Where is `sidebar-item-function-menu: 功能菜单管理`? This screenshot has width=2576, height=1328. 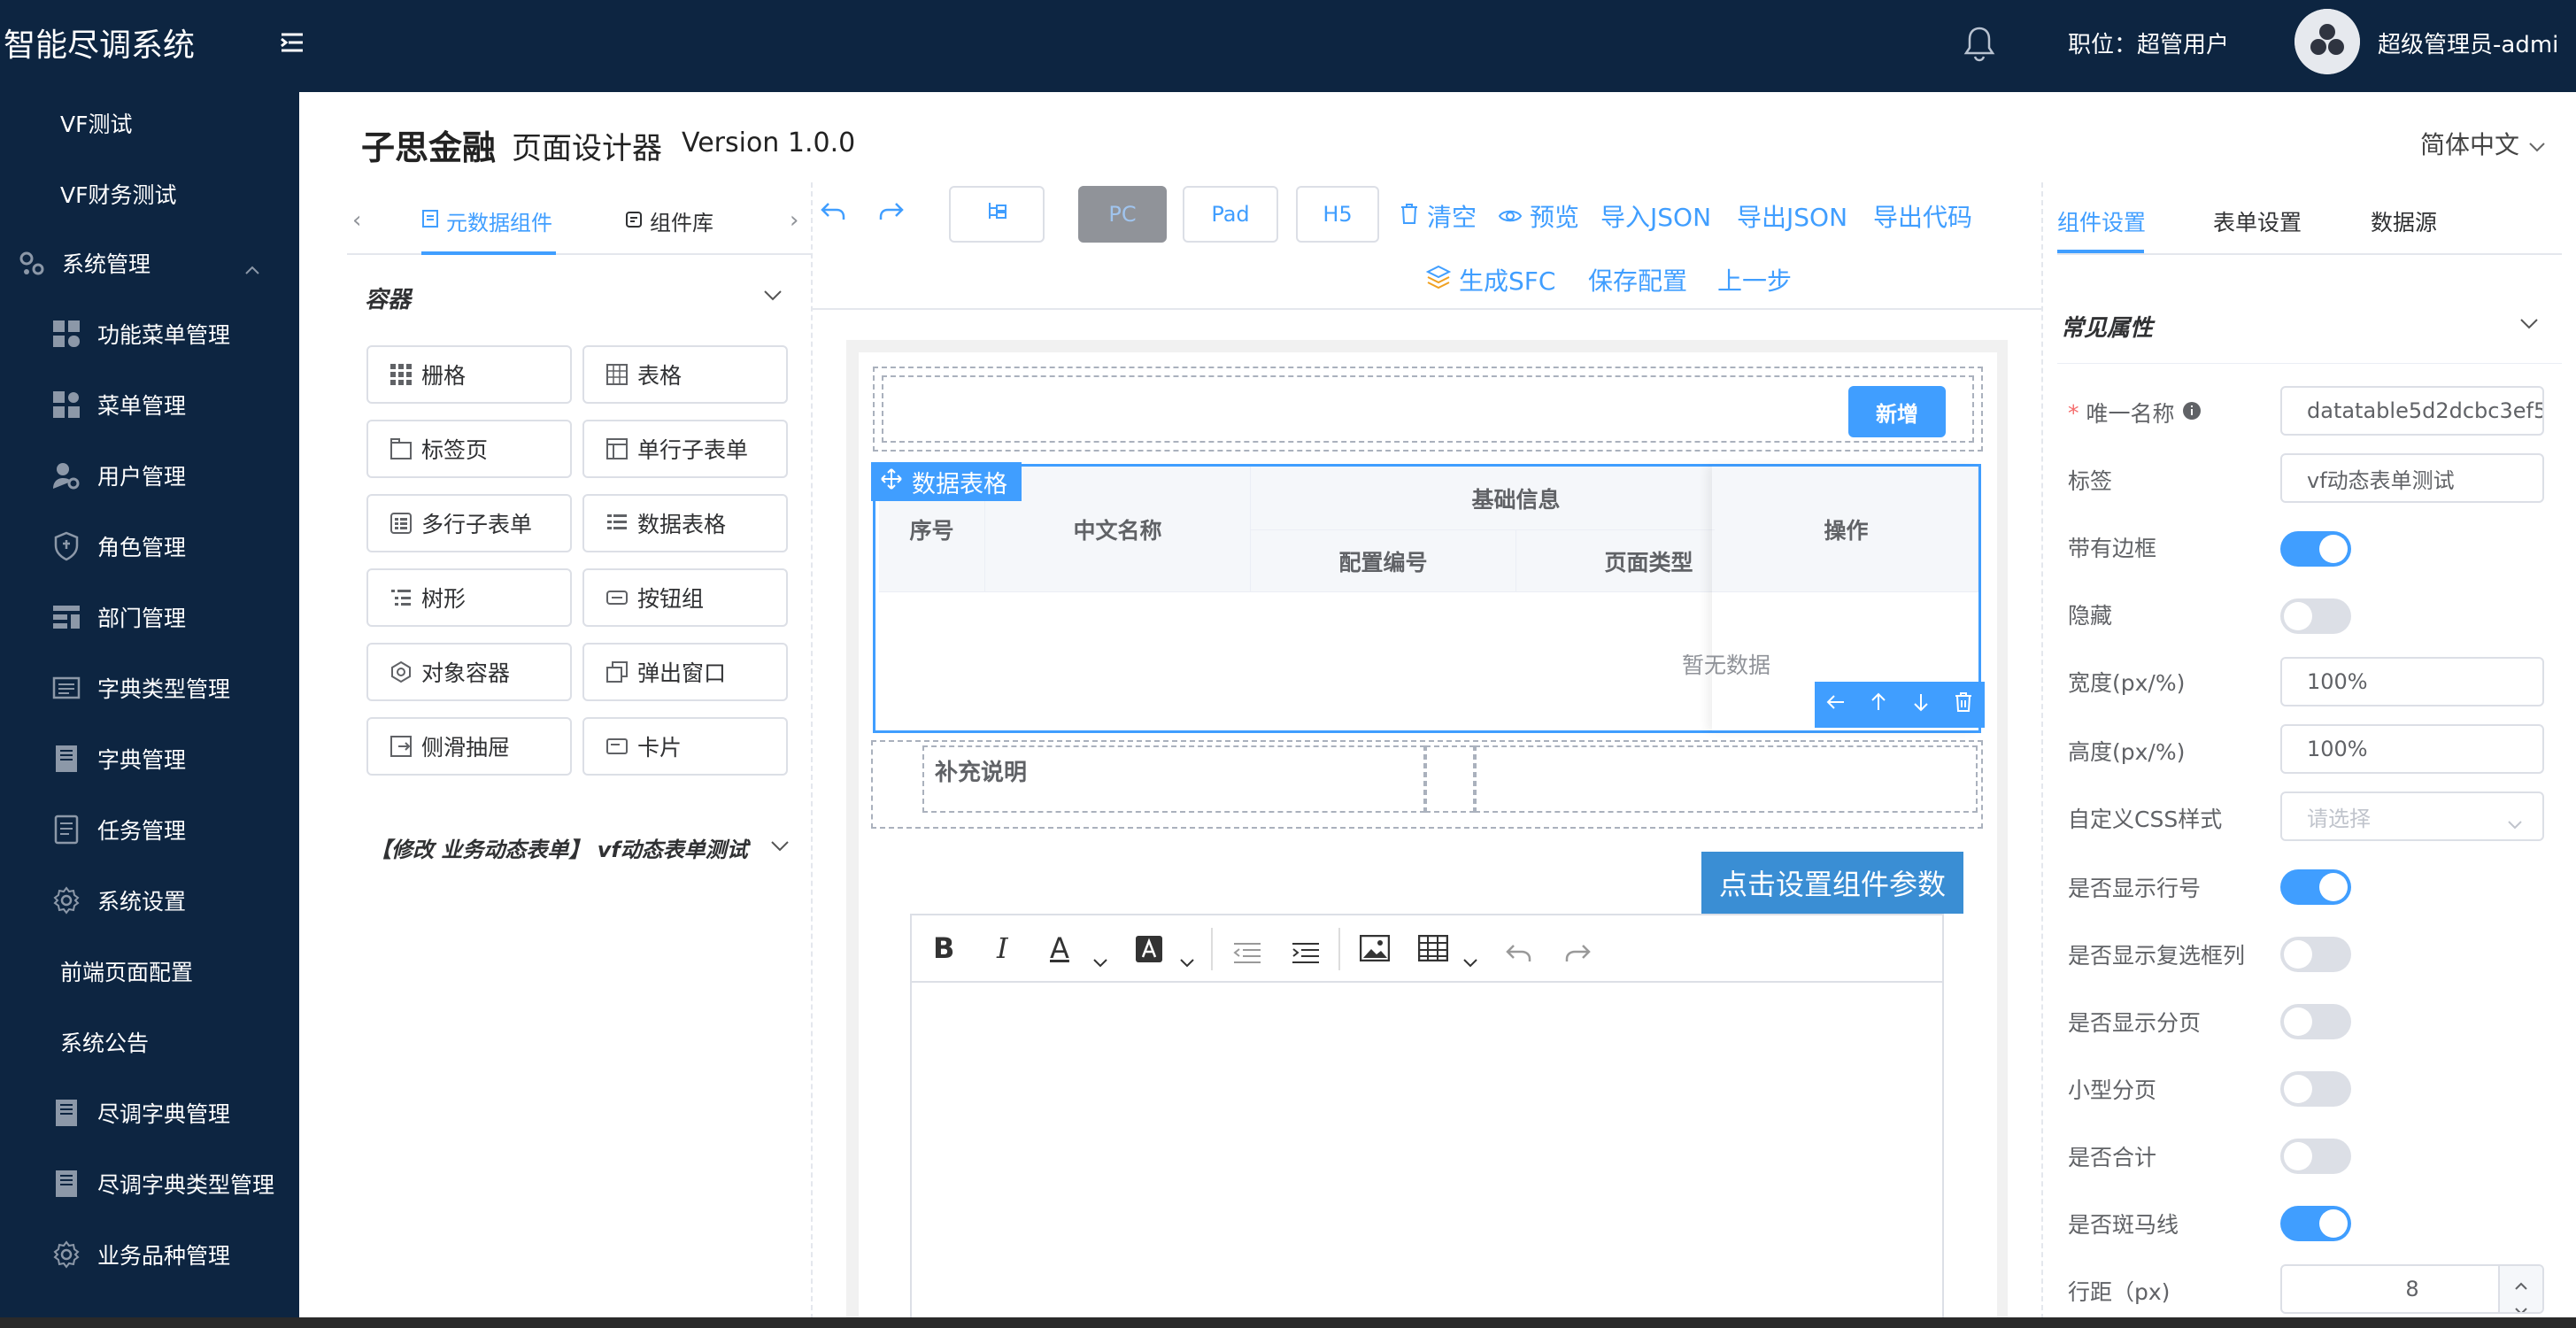
sidebar-item-function-menu: 功能菜单管理 is located at coordinates (149, 334).